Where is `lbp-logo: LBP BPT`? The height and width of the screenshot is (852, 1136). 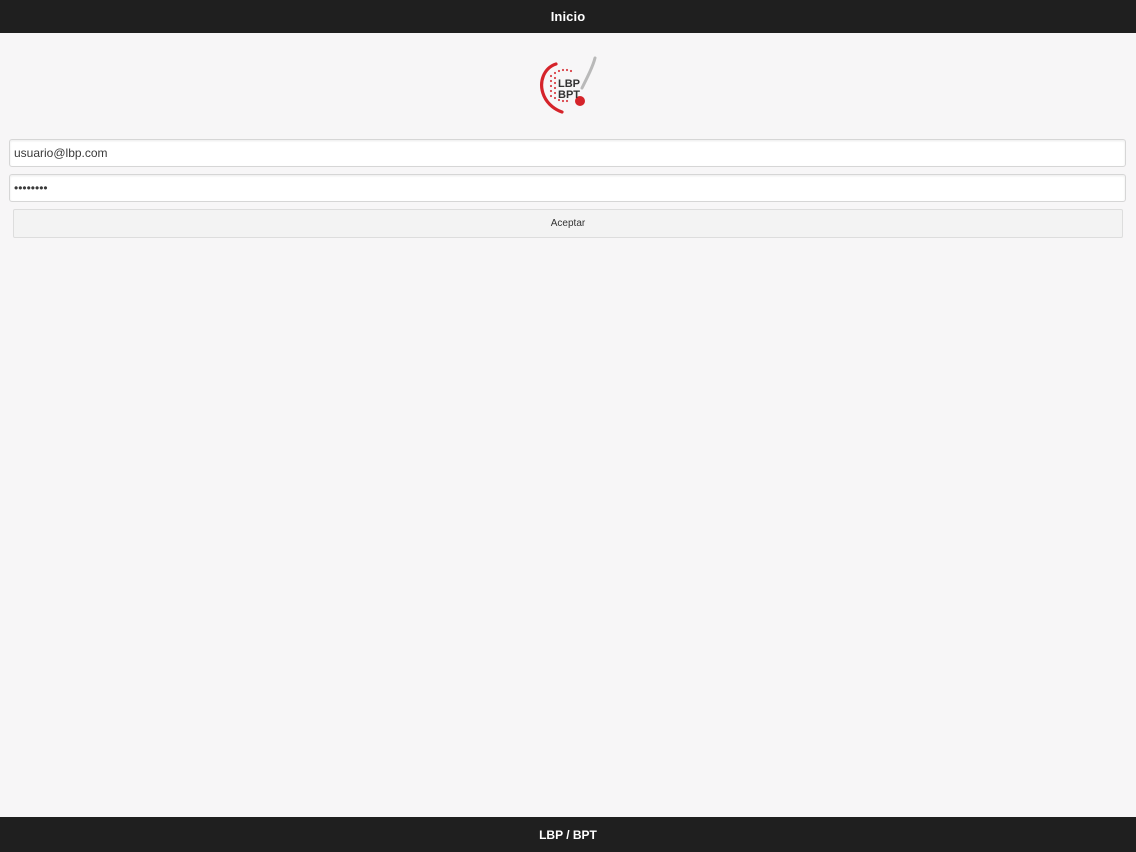
lbp-logo: LBP BPT is located at coordinates (569, 86).